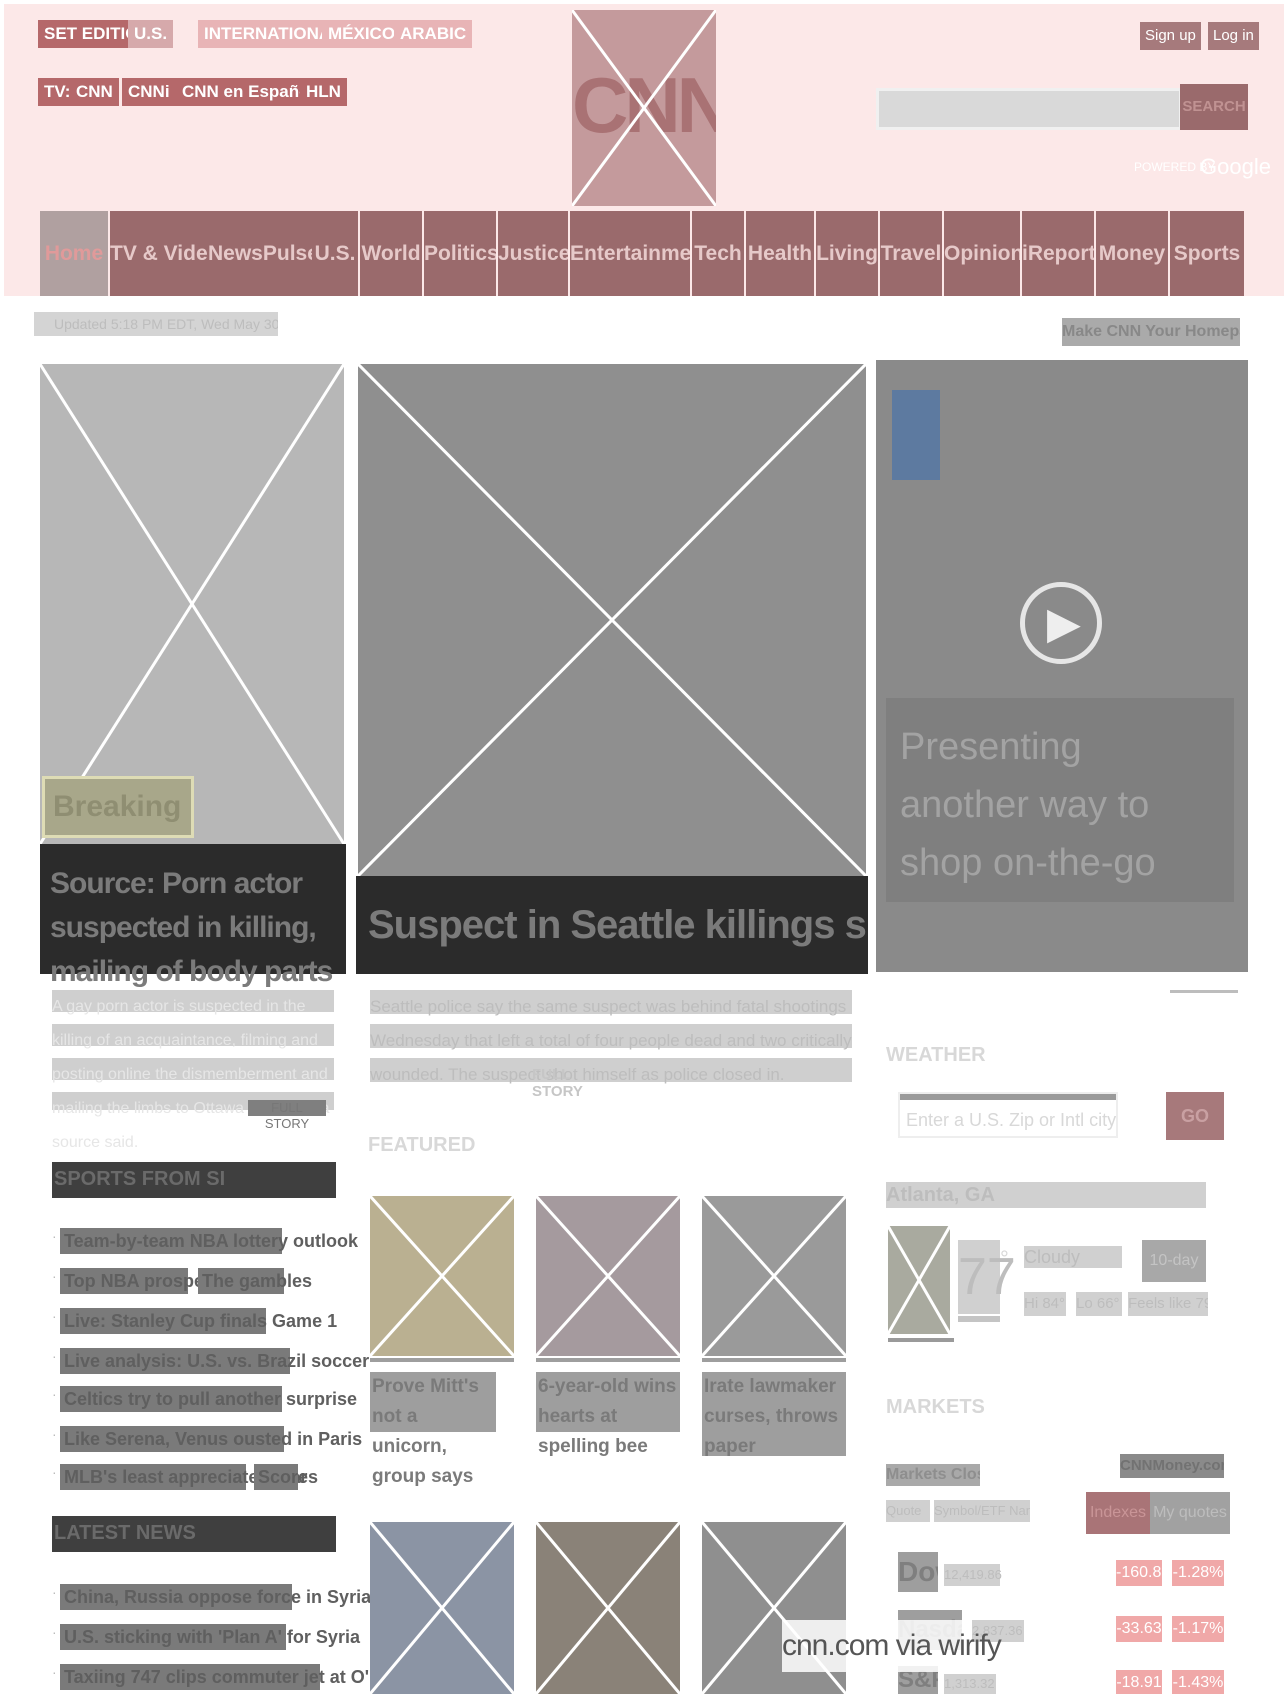  I want to click on updated-timestamp: Updated 5:18 PM EDT, Wed May 30, 2012, so click(156, 324).